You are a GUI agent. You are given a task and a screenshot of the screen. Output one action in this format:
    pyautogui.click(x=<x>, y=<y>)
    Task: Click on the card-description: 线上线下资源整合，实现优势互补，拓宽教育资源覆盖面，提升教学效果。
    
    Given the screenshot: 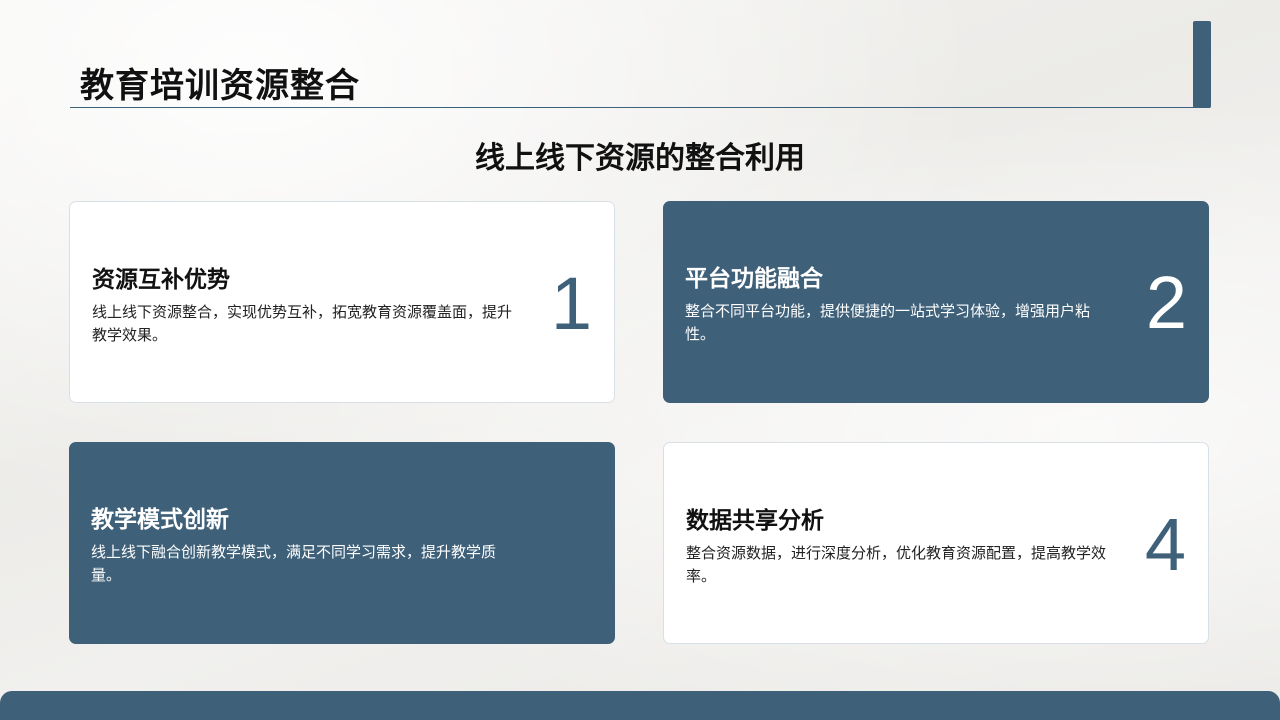 What is the action you would take?
    pyautogui.click(x=302, y=323)
    